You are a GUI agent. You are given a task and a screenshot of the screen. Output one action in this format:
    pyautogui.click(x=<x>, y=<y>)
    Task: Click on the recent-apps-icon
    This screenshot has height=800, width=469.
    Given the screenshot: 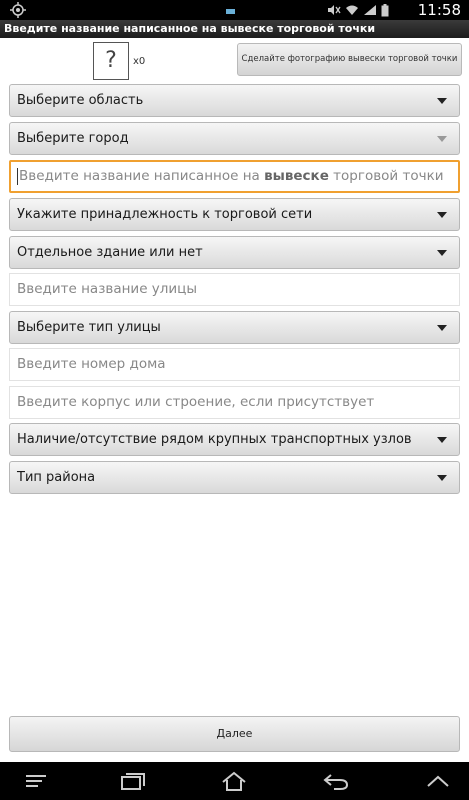 What is the action you would take?
    pyautogui.click(x=132, y=781)
    